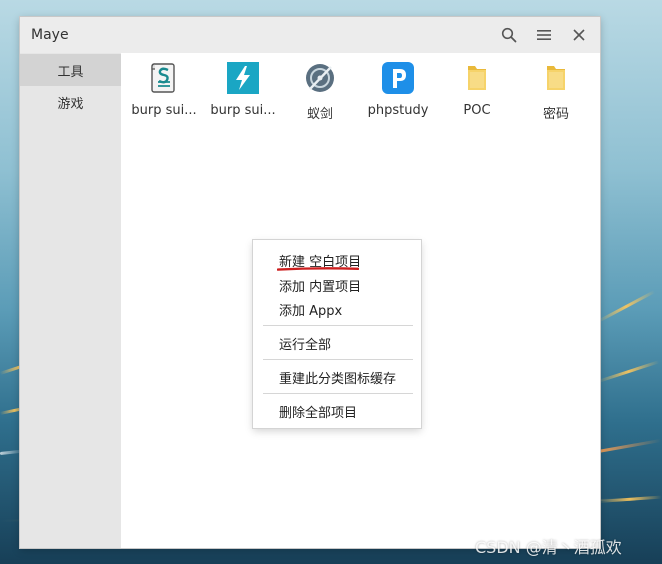 This screenshot has height=564, width=662. What do you see at coordinates (164, 78) in the screenshot?
I see `burp-suite-script-icon` at bounding box center [164, 78].